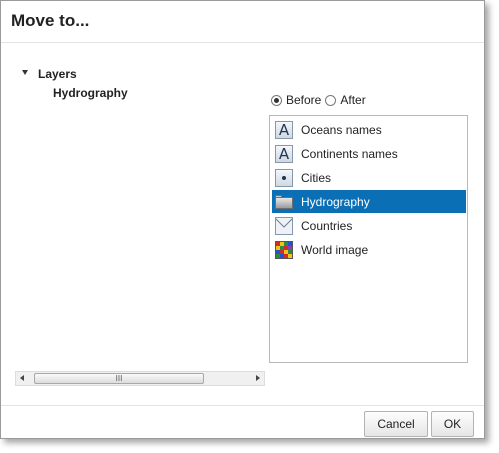 The height and width of the screenshot is (453, 499). I want to click on layer-list-item: World image, so click(369, 249).